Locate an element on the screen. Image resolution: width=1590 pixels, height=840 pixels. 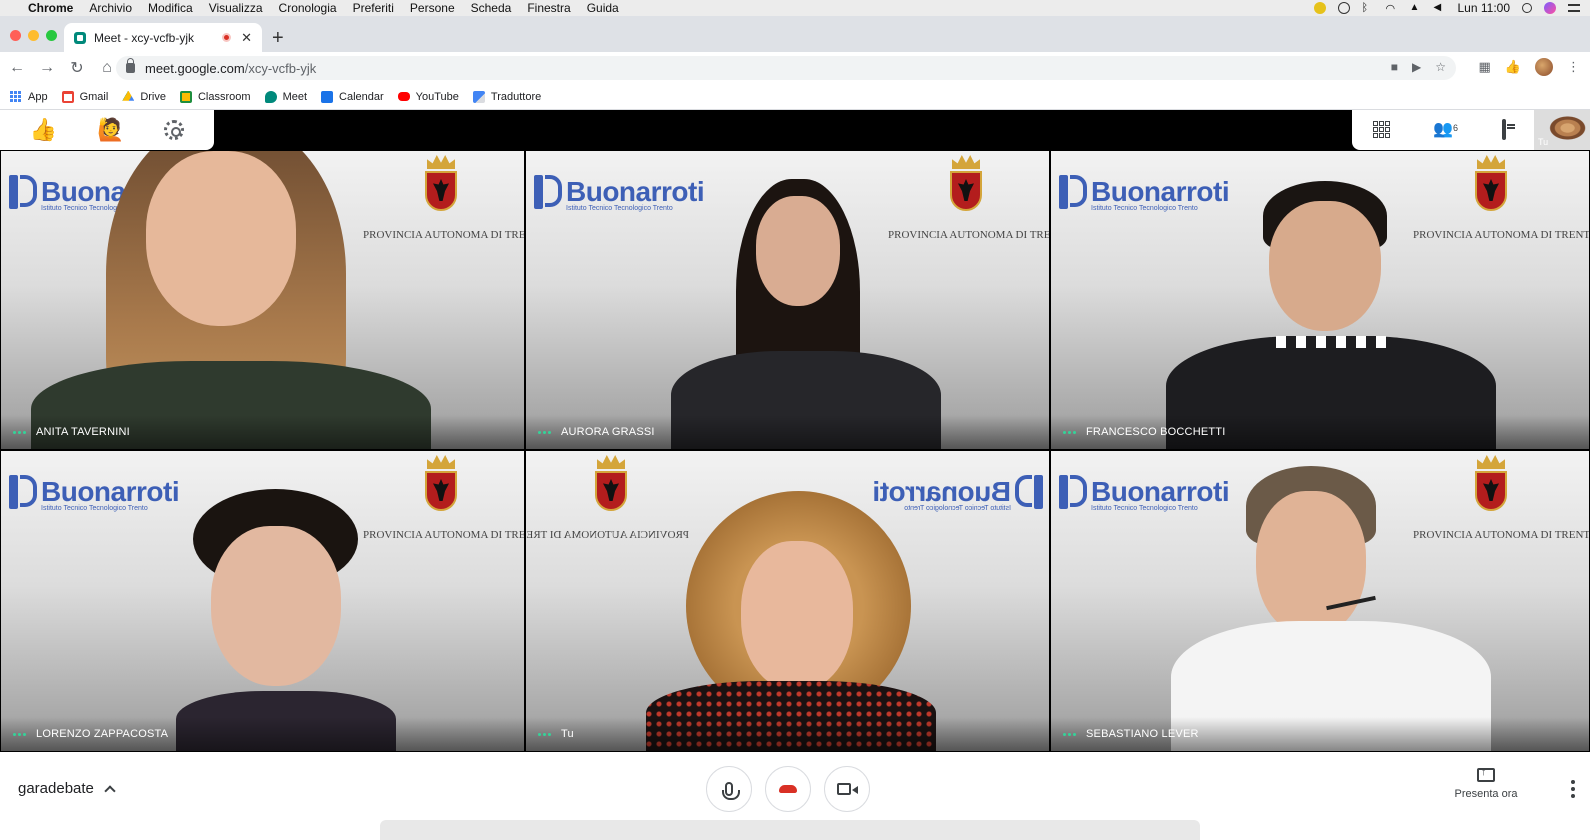
participant-name-bar: FRANCESCO BOCCHETTI is located at coordinates (1320, 432).